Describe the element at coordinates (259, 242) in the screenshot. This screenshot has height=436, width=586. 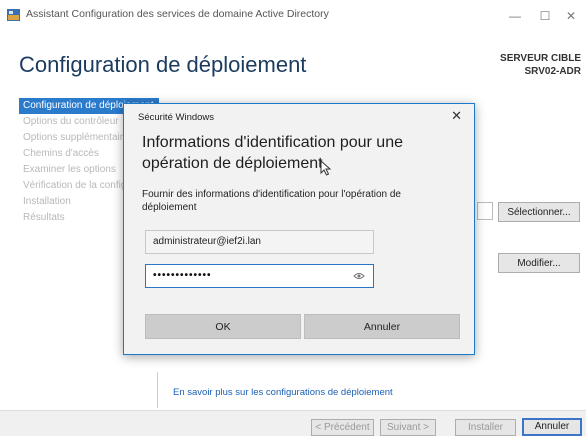
I see `username-field: administrateur@ief2i.lan` at that location.